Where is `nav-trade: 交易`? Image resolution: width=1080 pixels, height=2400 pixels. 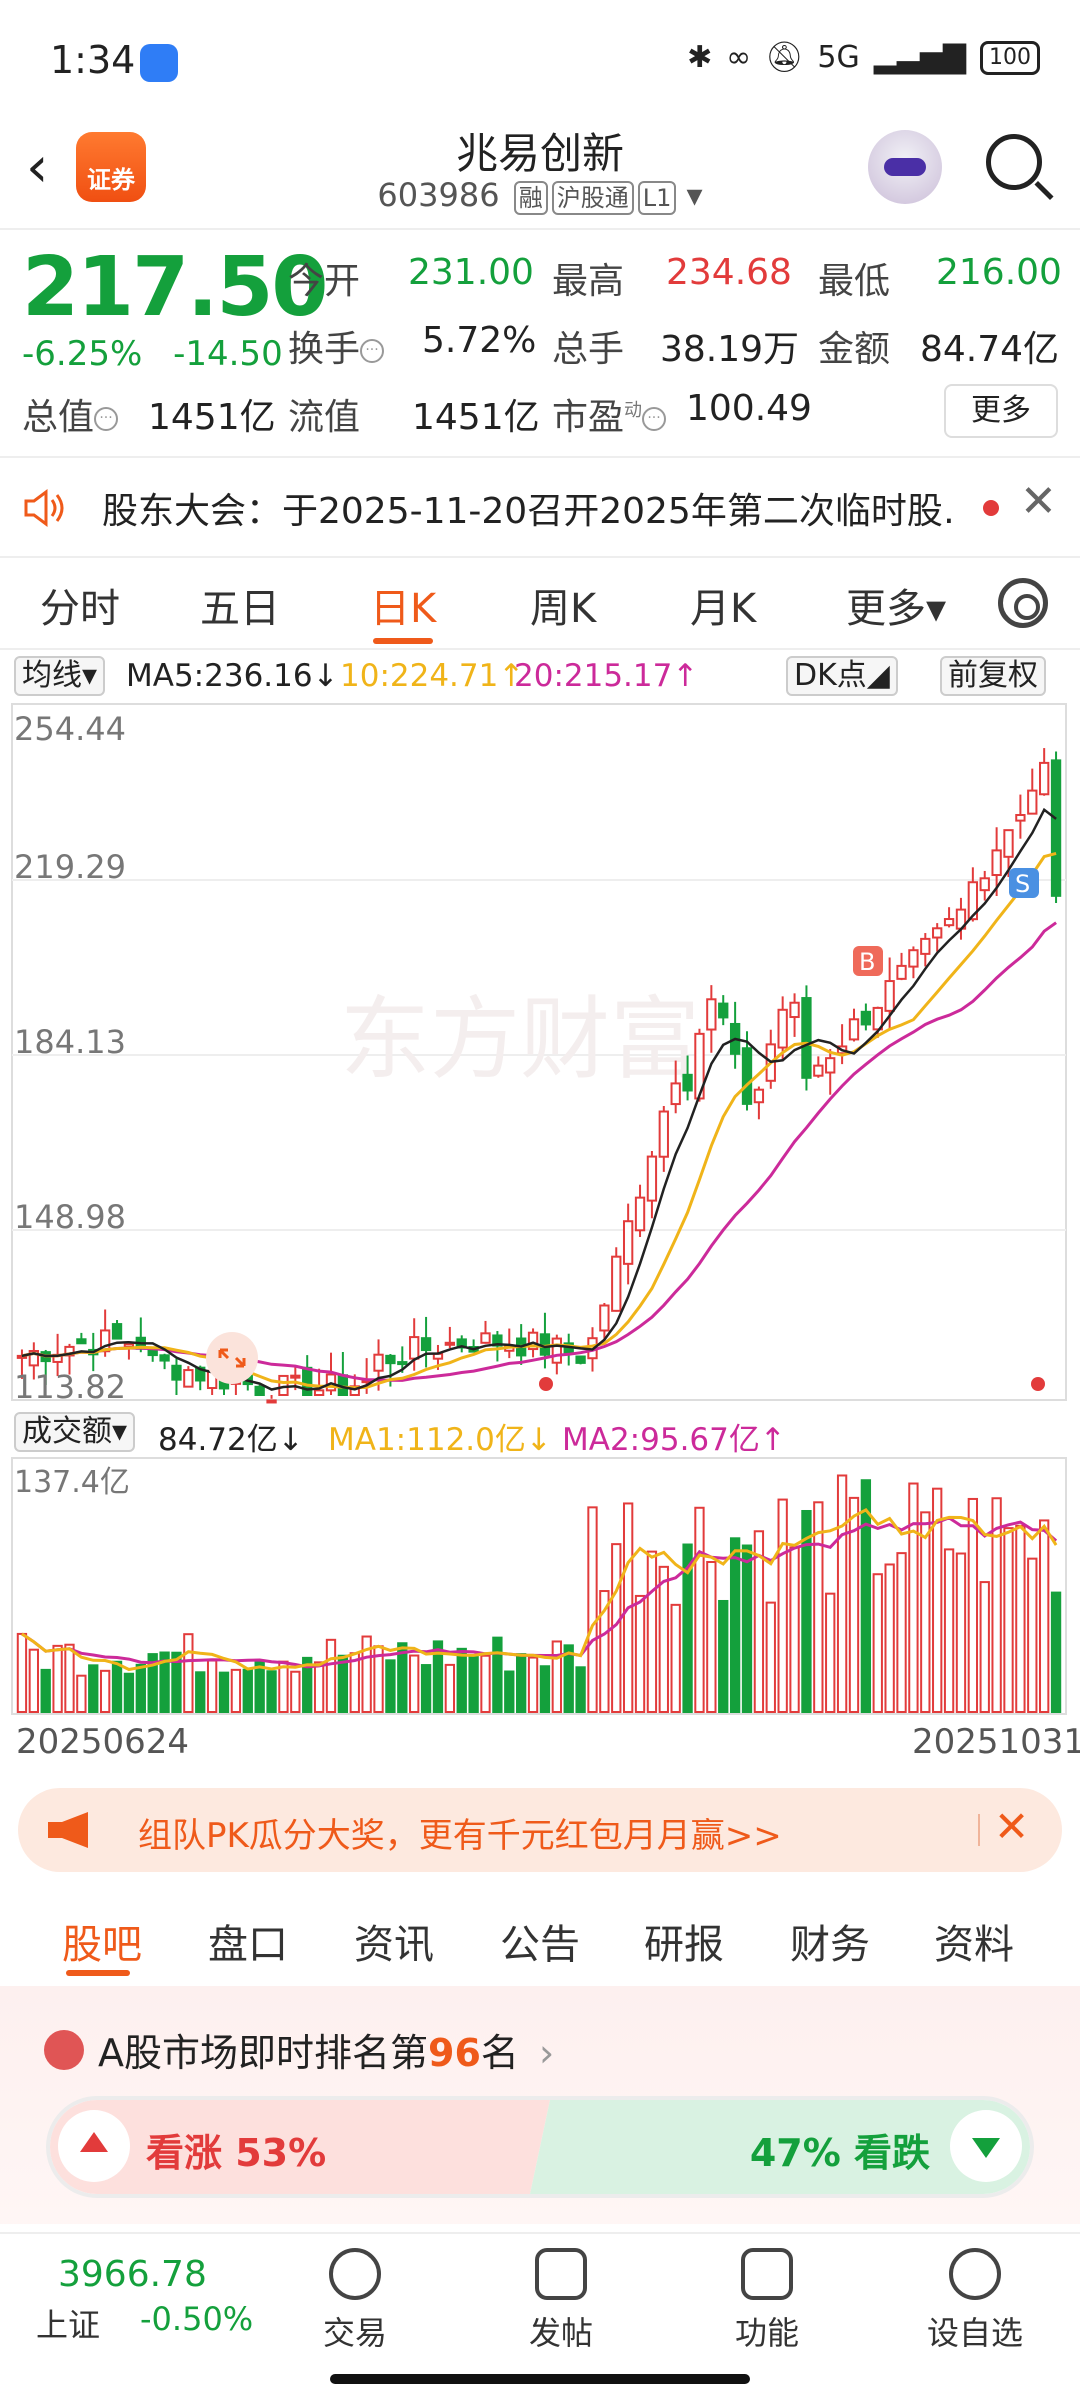 nav-trade: 交易 is located at coordinates (355, 2301).